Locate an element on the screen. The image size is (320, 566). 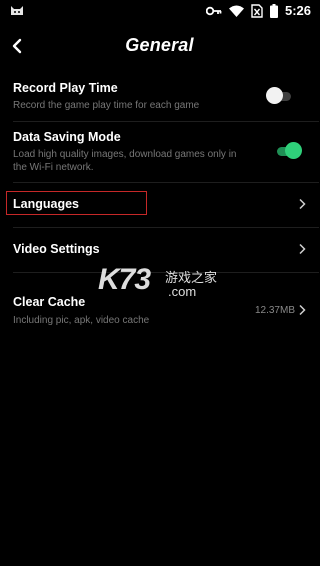
data-saving-mode-toggle is located at coordinates (287, 151).